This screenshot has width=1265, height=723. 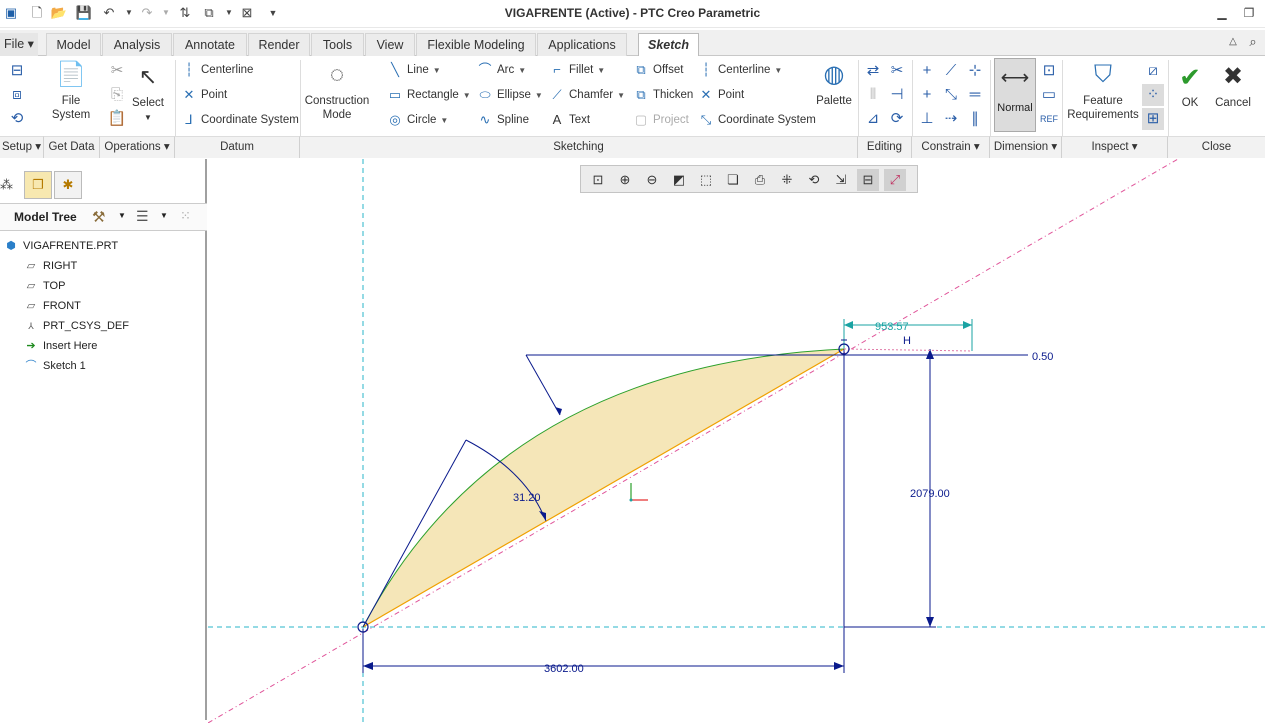 What do you see at coordinates (1049, 95) in the screenshot?
I see `baseline-dimension-icon: ▭` at bounding box center [1049, 95].